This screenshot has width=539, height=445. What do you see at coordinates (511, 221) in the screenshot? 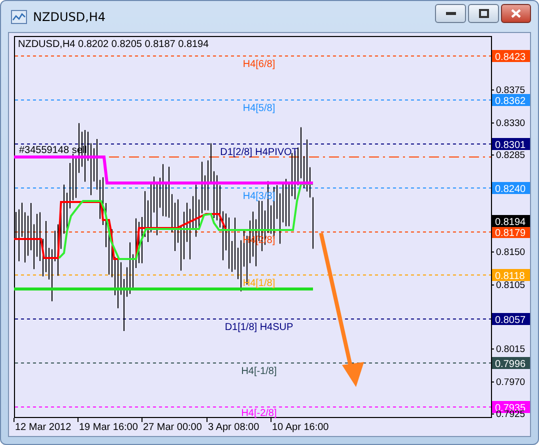
I see `price-tag: 0.8194` at bounding box center [511, 221].